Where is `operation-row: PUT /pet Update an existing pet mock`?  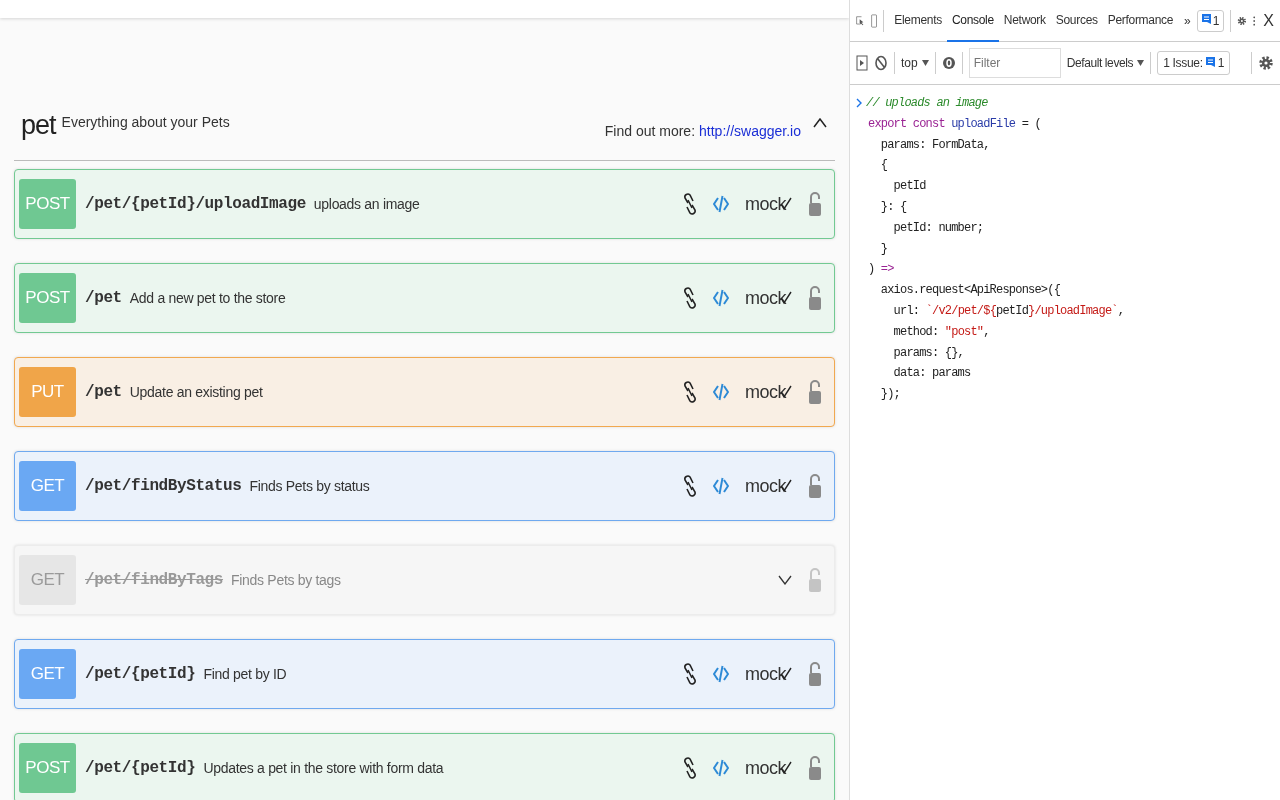 operation-row: PUT /pet Update an existing pet mock is located at coordinates (424, 392).